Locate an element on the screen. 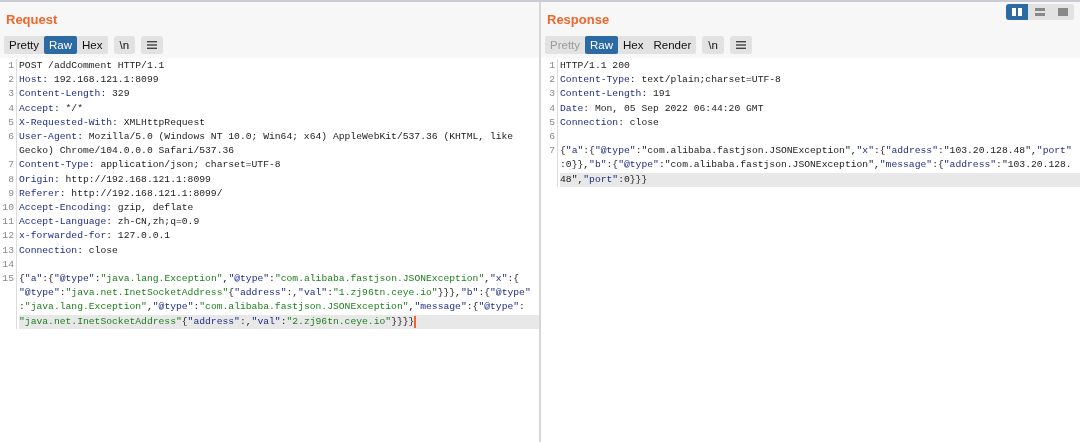 This screenshot has height=442, width=1080. code-text: "2.zj96tn.ceye.io" is located at coordinates (339, 321).